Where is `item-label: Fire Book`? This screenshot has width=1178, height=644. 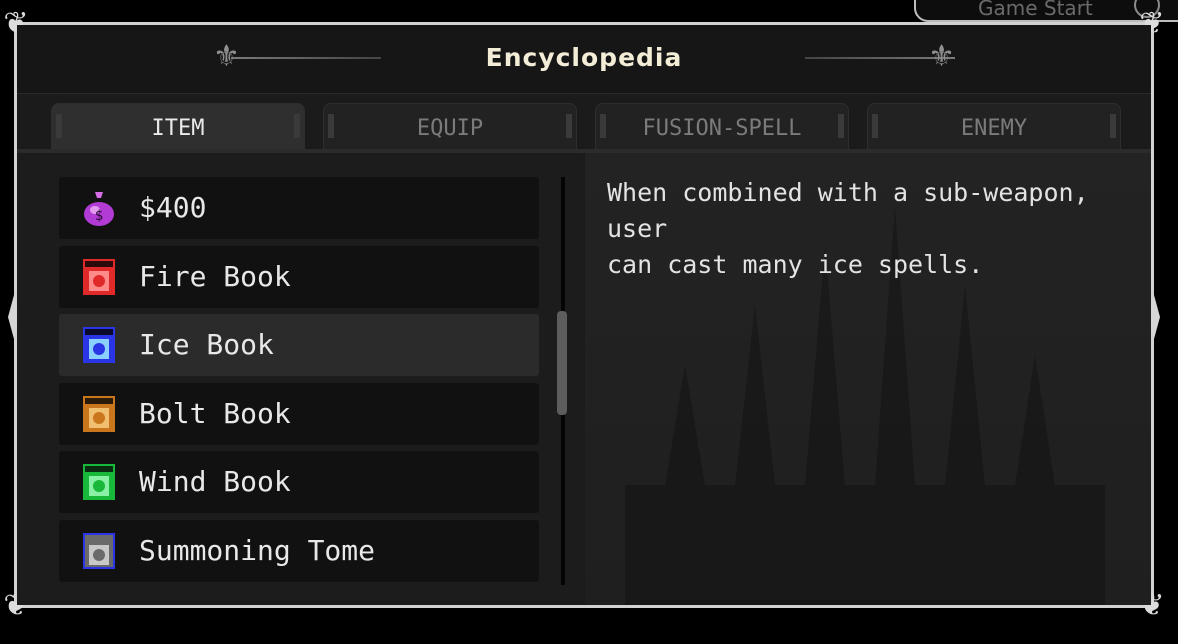
item-label: Fire Book is located at coordinates (215, 276).